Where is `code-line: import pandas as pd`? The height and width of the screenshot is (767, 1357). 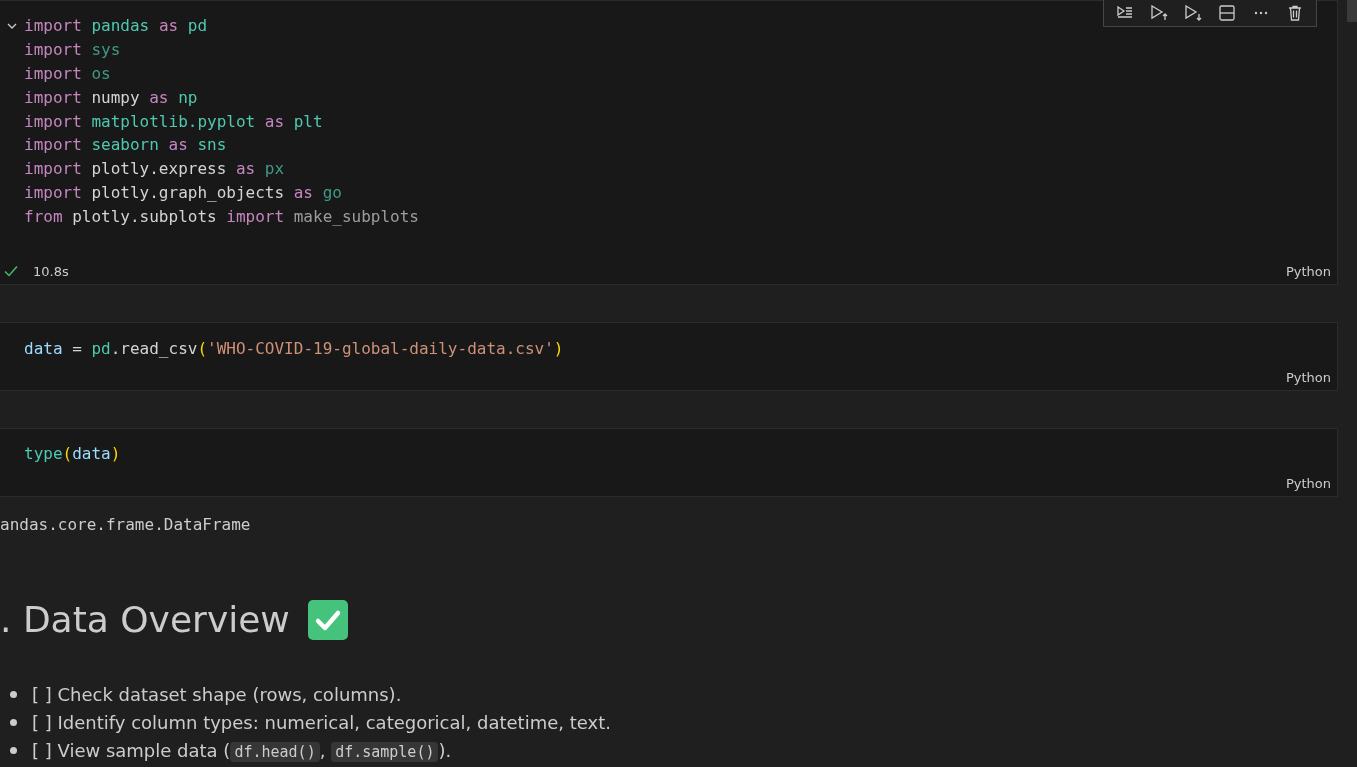 code-line: import pandas as pd is located at coordinates (116, 26).